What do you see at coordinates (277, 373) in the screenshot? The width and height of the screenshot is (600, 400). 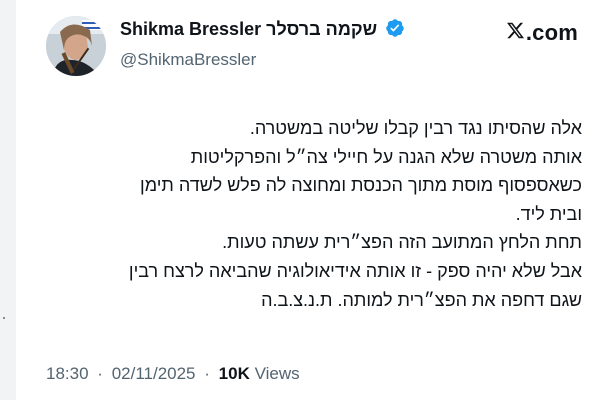 I see `views-label: Views` at bounding box center [277, 373].